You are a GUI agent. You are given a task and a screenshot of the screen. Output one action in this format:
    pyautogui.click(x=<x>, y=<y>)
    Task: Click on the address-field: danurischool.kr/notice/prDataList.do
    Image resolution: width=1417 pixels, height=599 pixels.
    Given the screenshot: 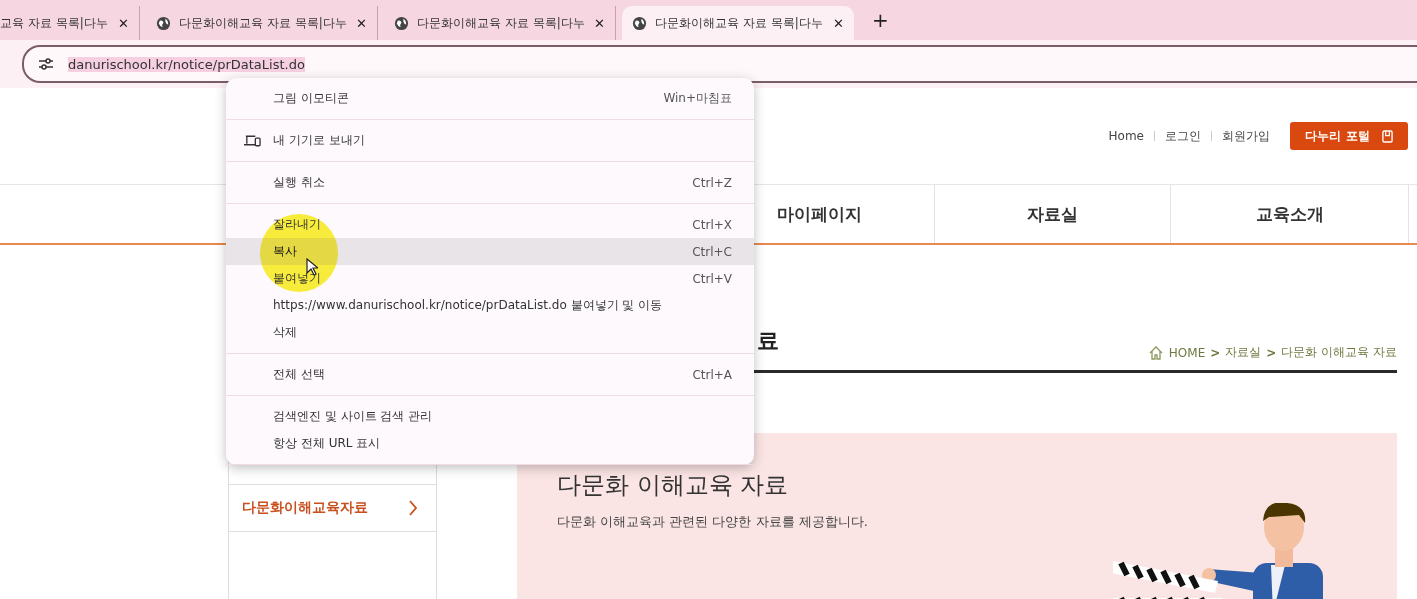 What is the action you would take?
    pyautogui.click(x=719, y=64)
    